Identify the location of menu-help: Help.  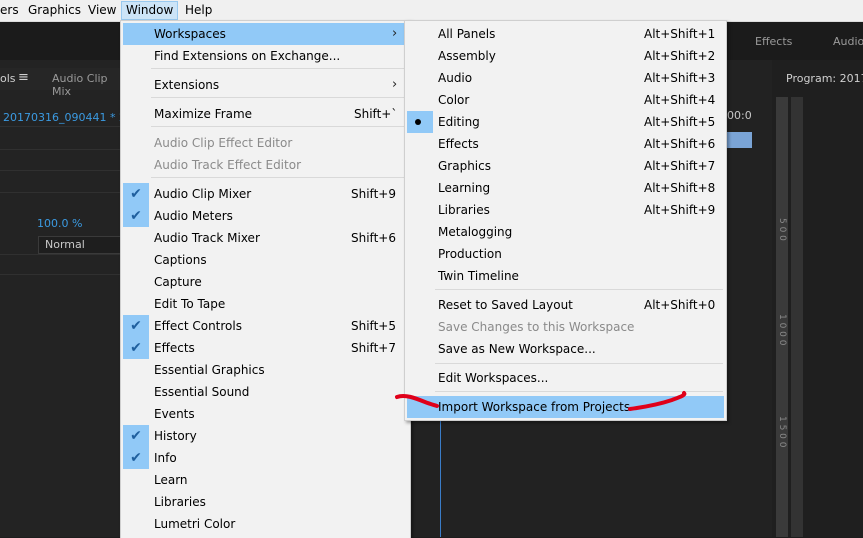
(198, 10).